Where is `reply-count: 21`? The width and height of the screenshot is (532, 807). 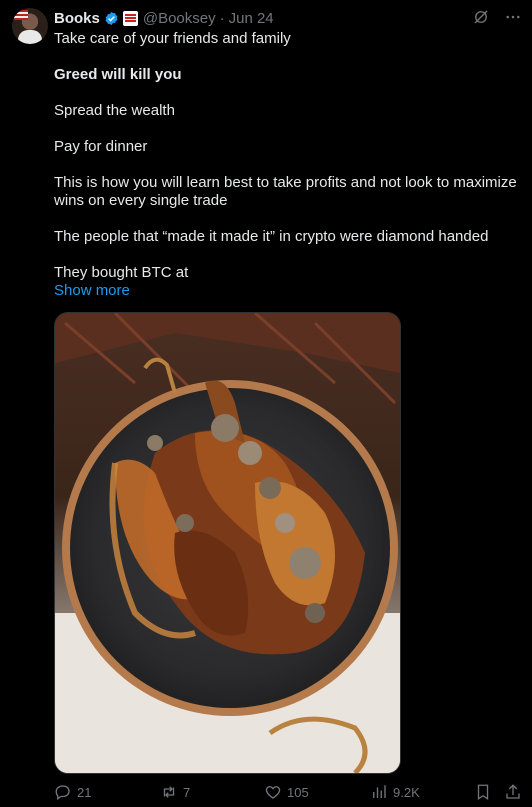 reply-count: 21 is located at coordinates (84, 792).